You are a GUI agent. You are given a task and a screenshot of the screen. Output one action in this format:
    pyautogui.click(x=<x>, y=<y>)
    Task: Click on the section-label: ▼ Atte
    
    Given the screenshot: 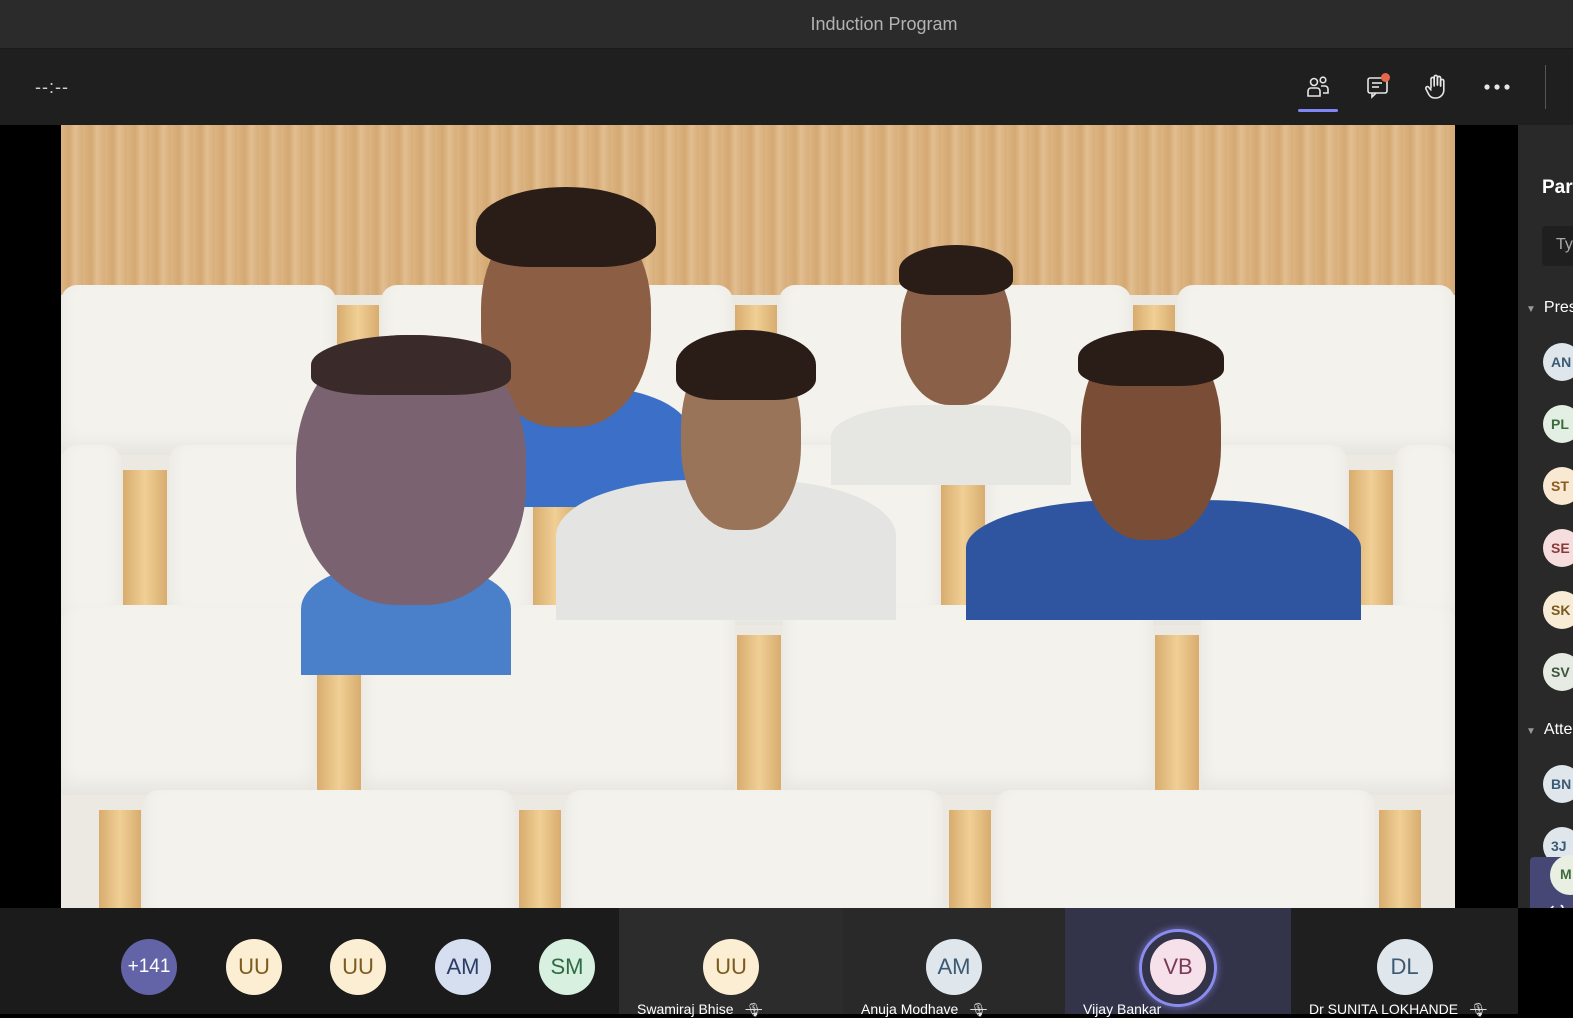 What is the action you would take?
    pyautogui.click(x=1549, y=730)
    